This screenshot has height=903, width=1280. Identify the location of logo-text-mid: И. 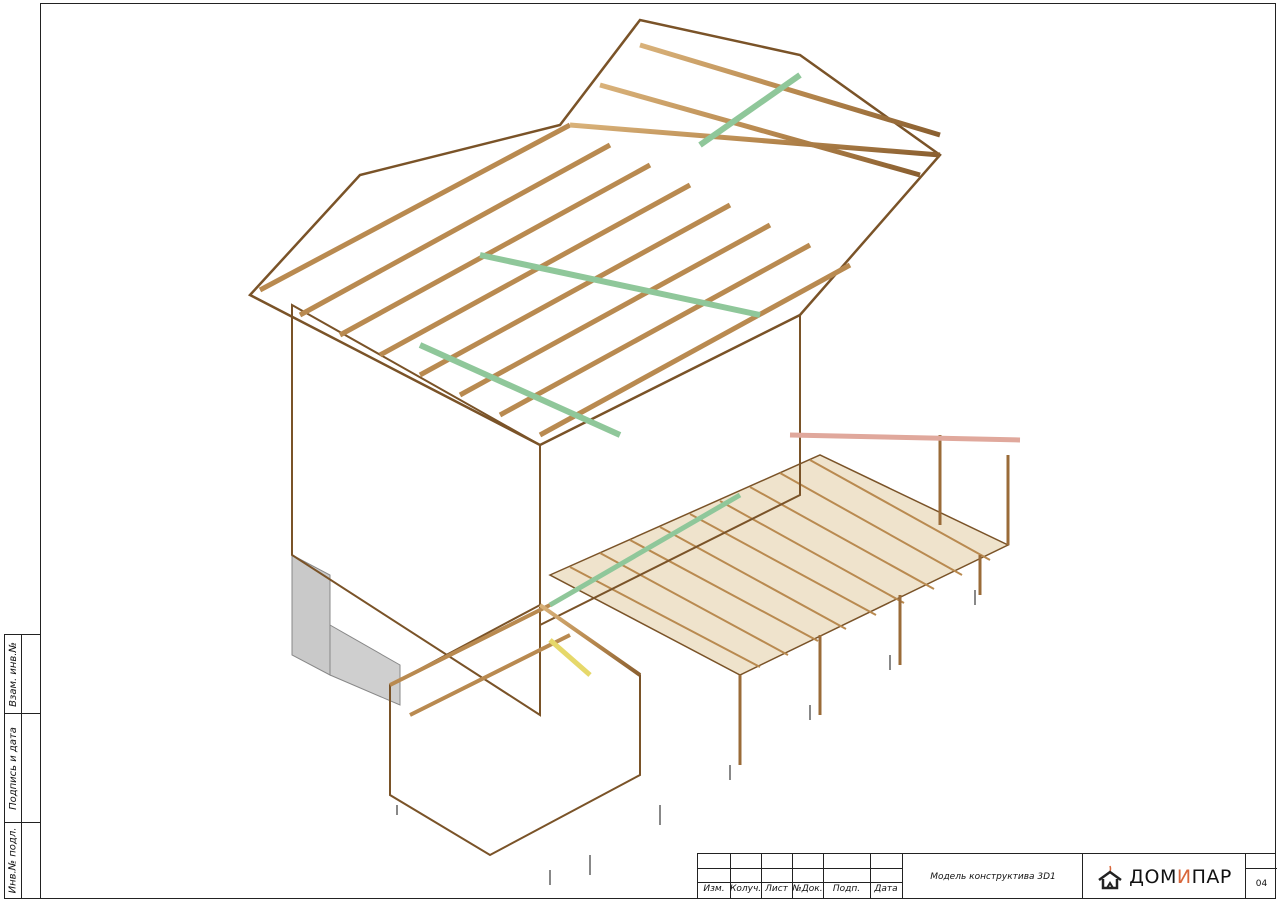
(1184, 876).